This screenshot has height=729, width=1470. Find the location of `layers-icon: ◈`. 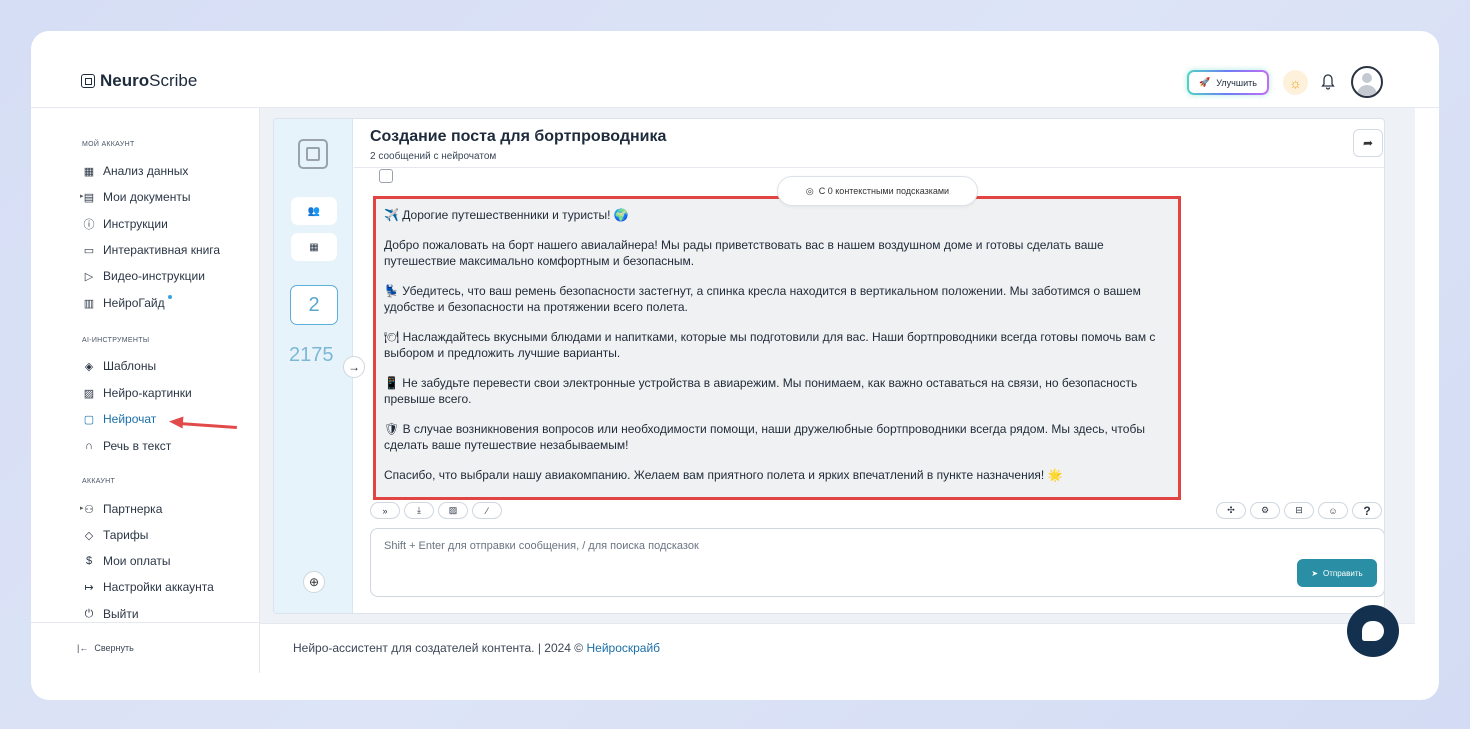

layers-icon: ◈ is located at coordinates (89, 366).